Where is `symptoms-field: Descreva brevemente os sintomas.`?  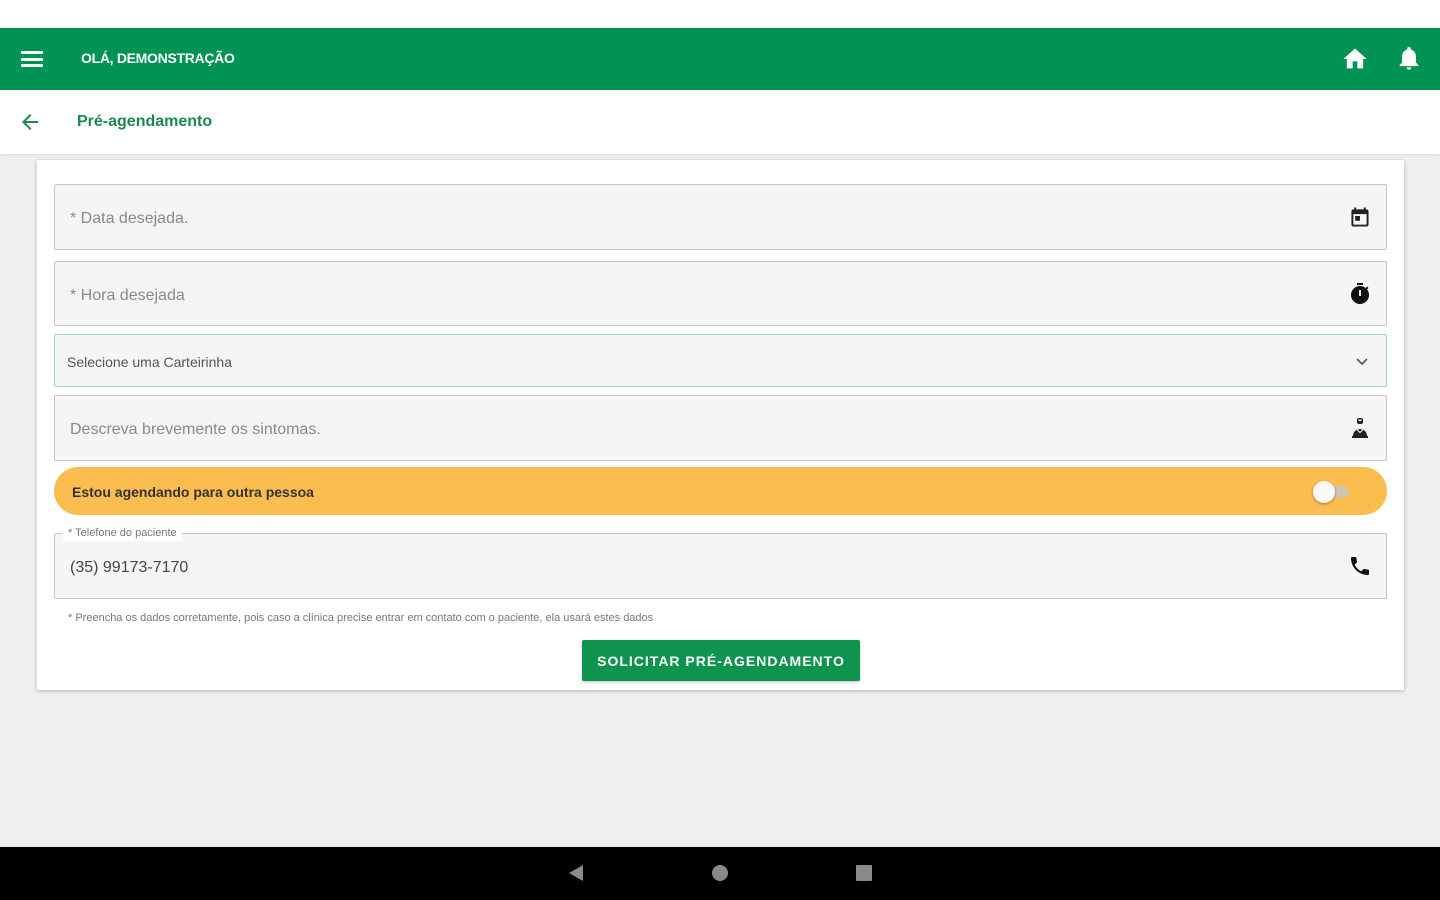
symptoms-field: Descreva brevemente os sintomas. is located at coordinates (720, 428).